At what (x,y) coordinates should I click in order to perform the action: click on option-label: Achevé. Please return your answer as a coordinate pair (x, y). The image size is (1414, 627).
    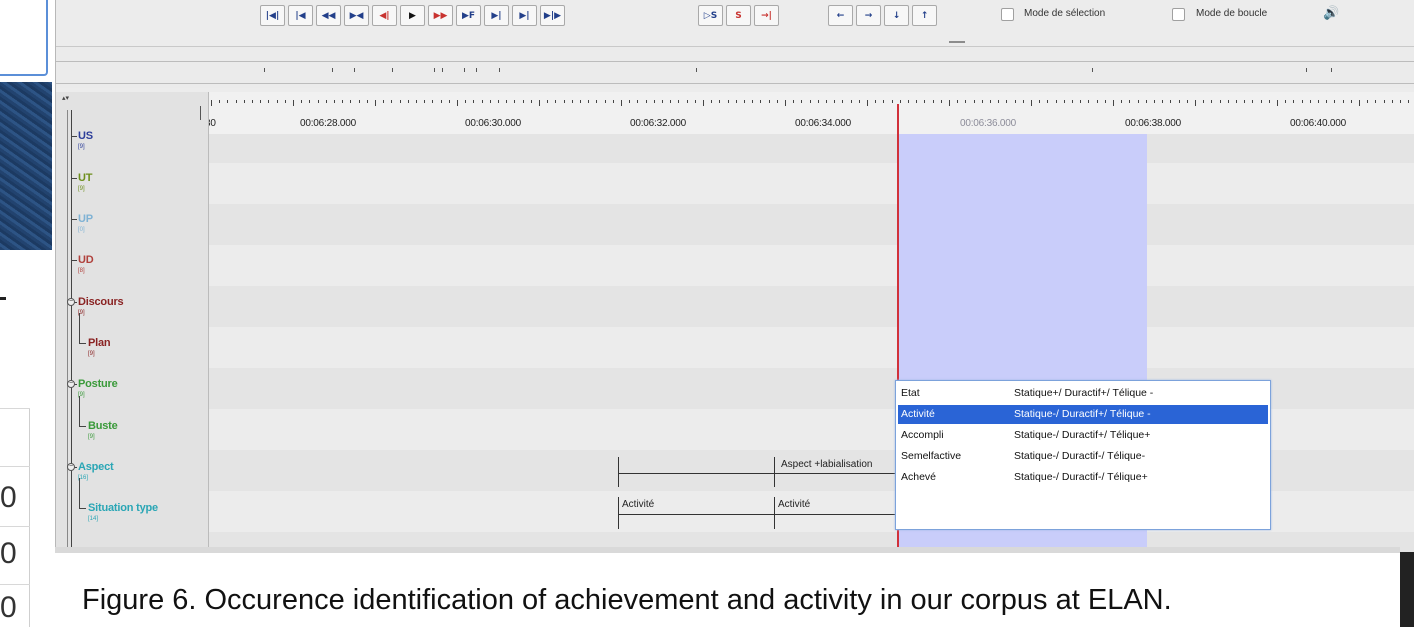
    Looking at the image, I should click on (919, 477).